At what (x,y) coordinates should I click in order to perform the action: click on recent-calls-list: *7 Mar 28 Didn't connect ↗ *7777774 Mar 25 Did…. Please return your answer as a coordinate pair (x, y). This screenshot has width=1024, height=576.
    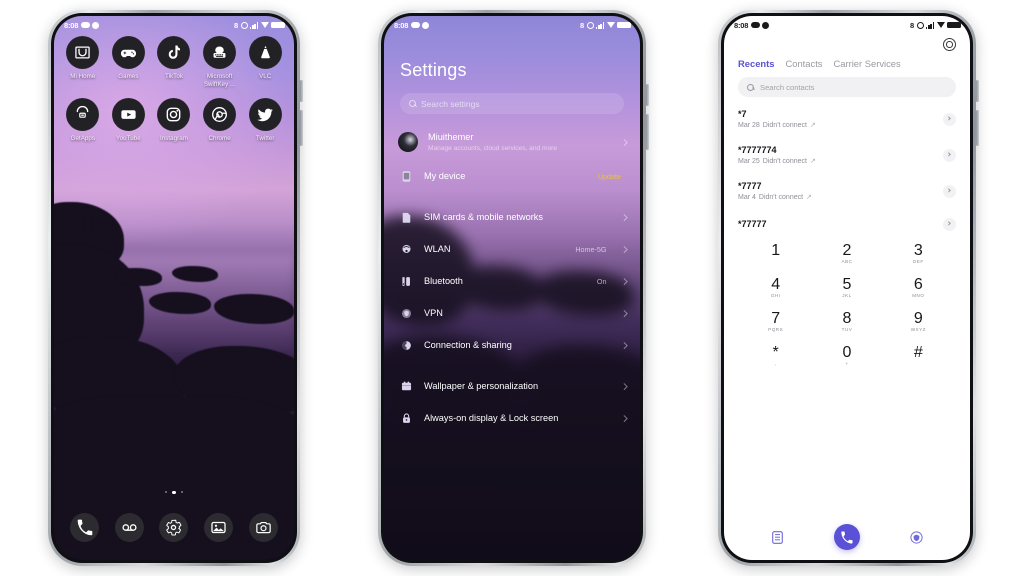
    Looking at the image, I should click on (847, 166).